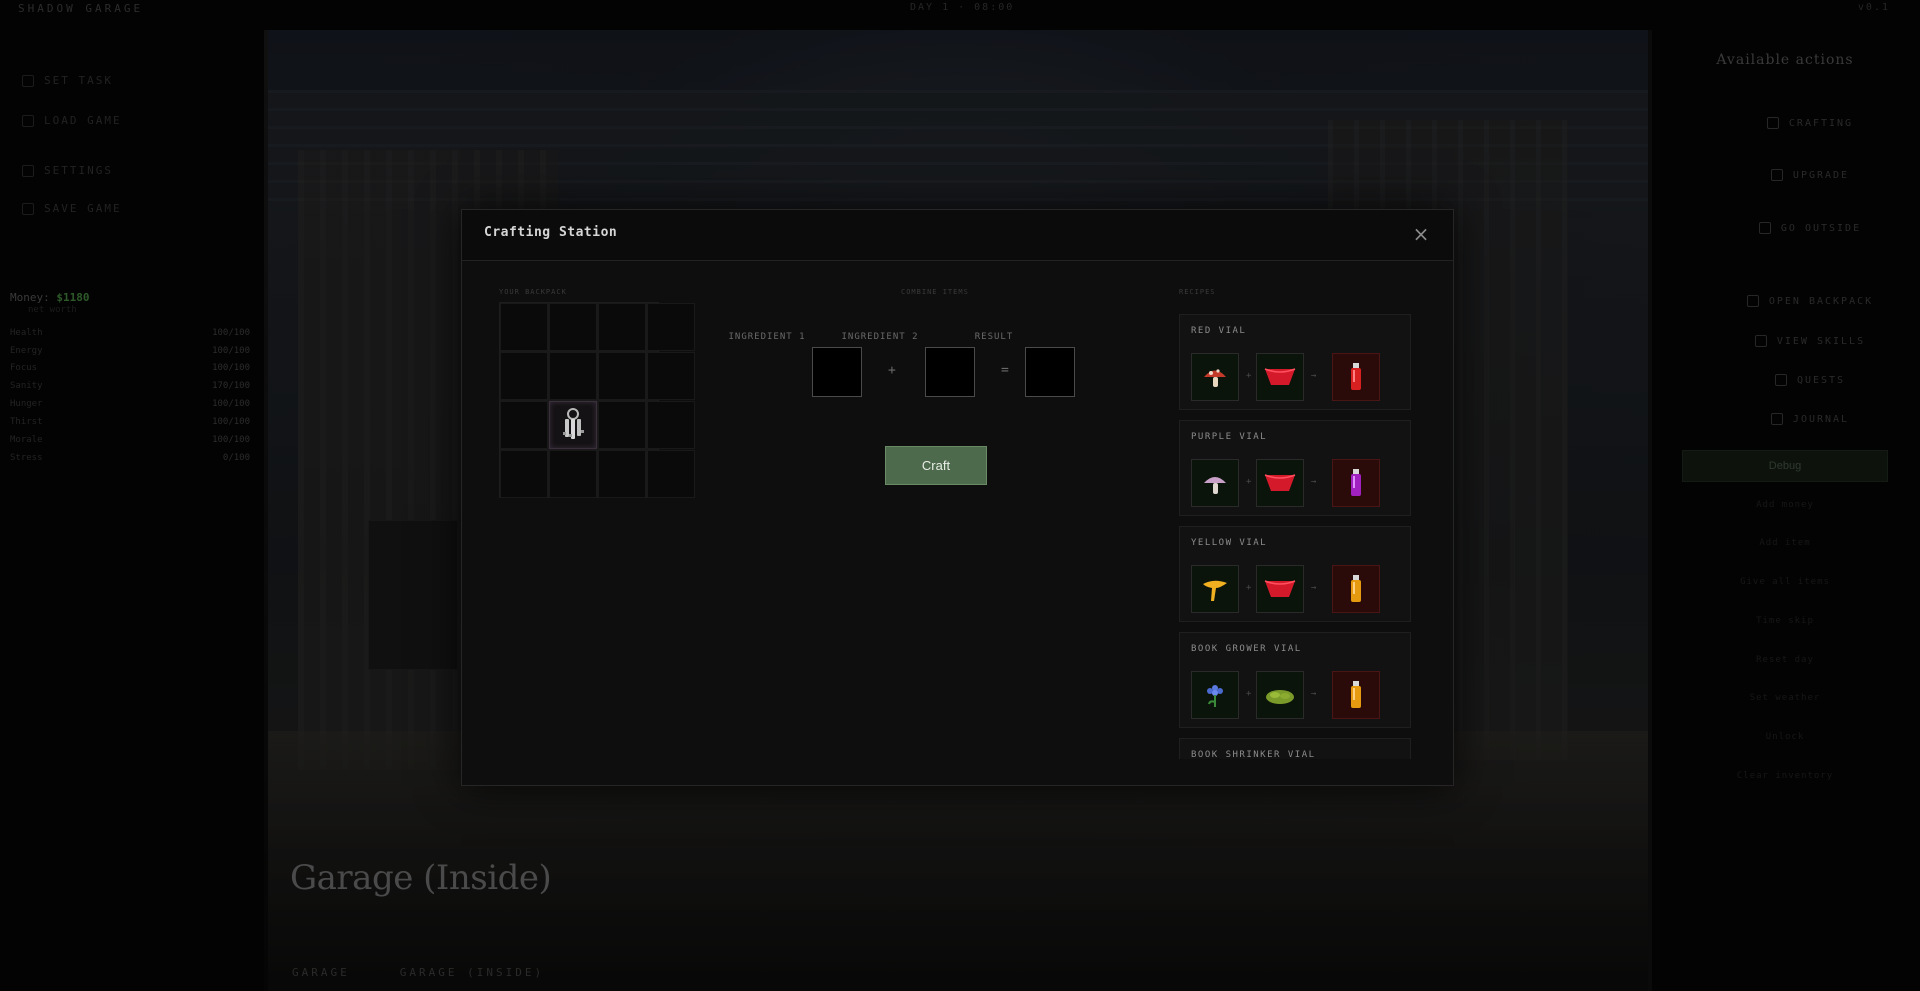 The image size is (1920, 991). What do you see at coordinates (957, 235) in the screenshot?
I see `modal-header: Crafting Station ×` at bounding box center [957, 235].